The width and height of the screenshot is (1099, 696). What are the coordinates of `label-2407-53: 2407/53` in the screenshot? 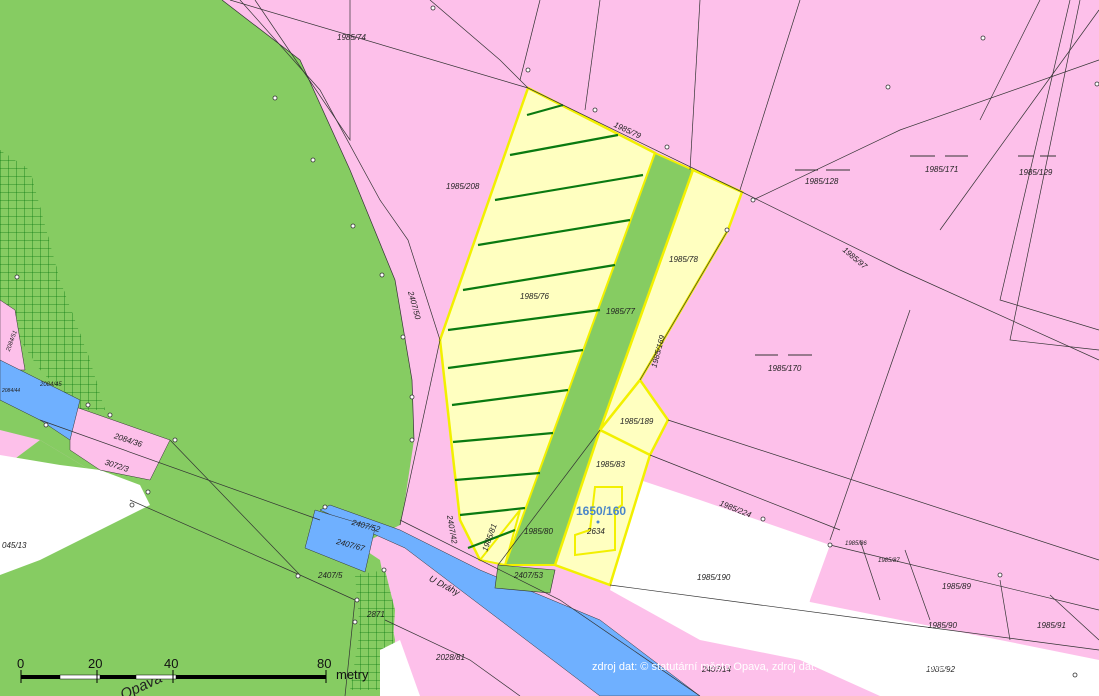 It's located at (528, 575).